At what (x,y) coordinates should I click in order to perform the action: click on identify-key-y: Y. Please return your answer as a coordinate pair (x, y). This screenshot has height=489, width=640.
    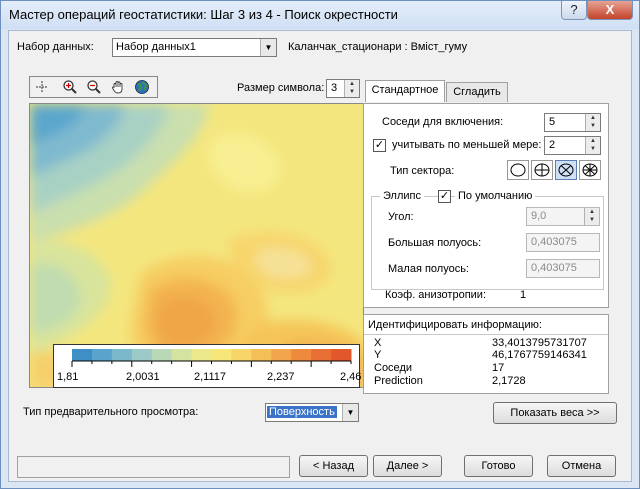
    Looking at the image, I should click on (378, 355).